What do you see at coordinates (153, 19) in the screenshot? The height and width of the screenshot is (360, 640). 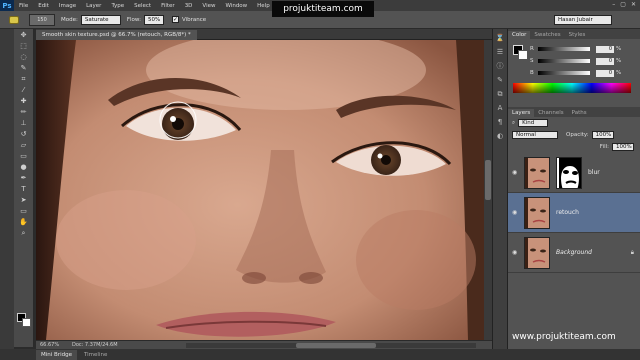 I see `flow-input: 50%` at bounding box center [153, 19].